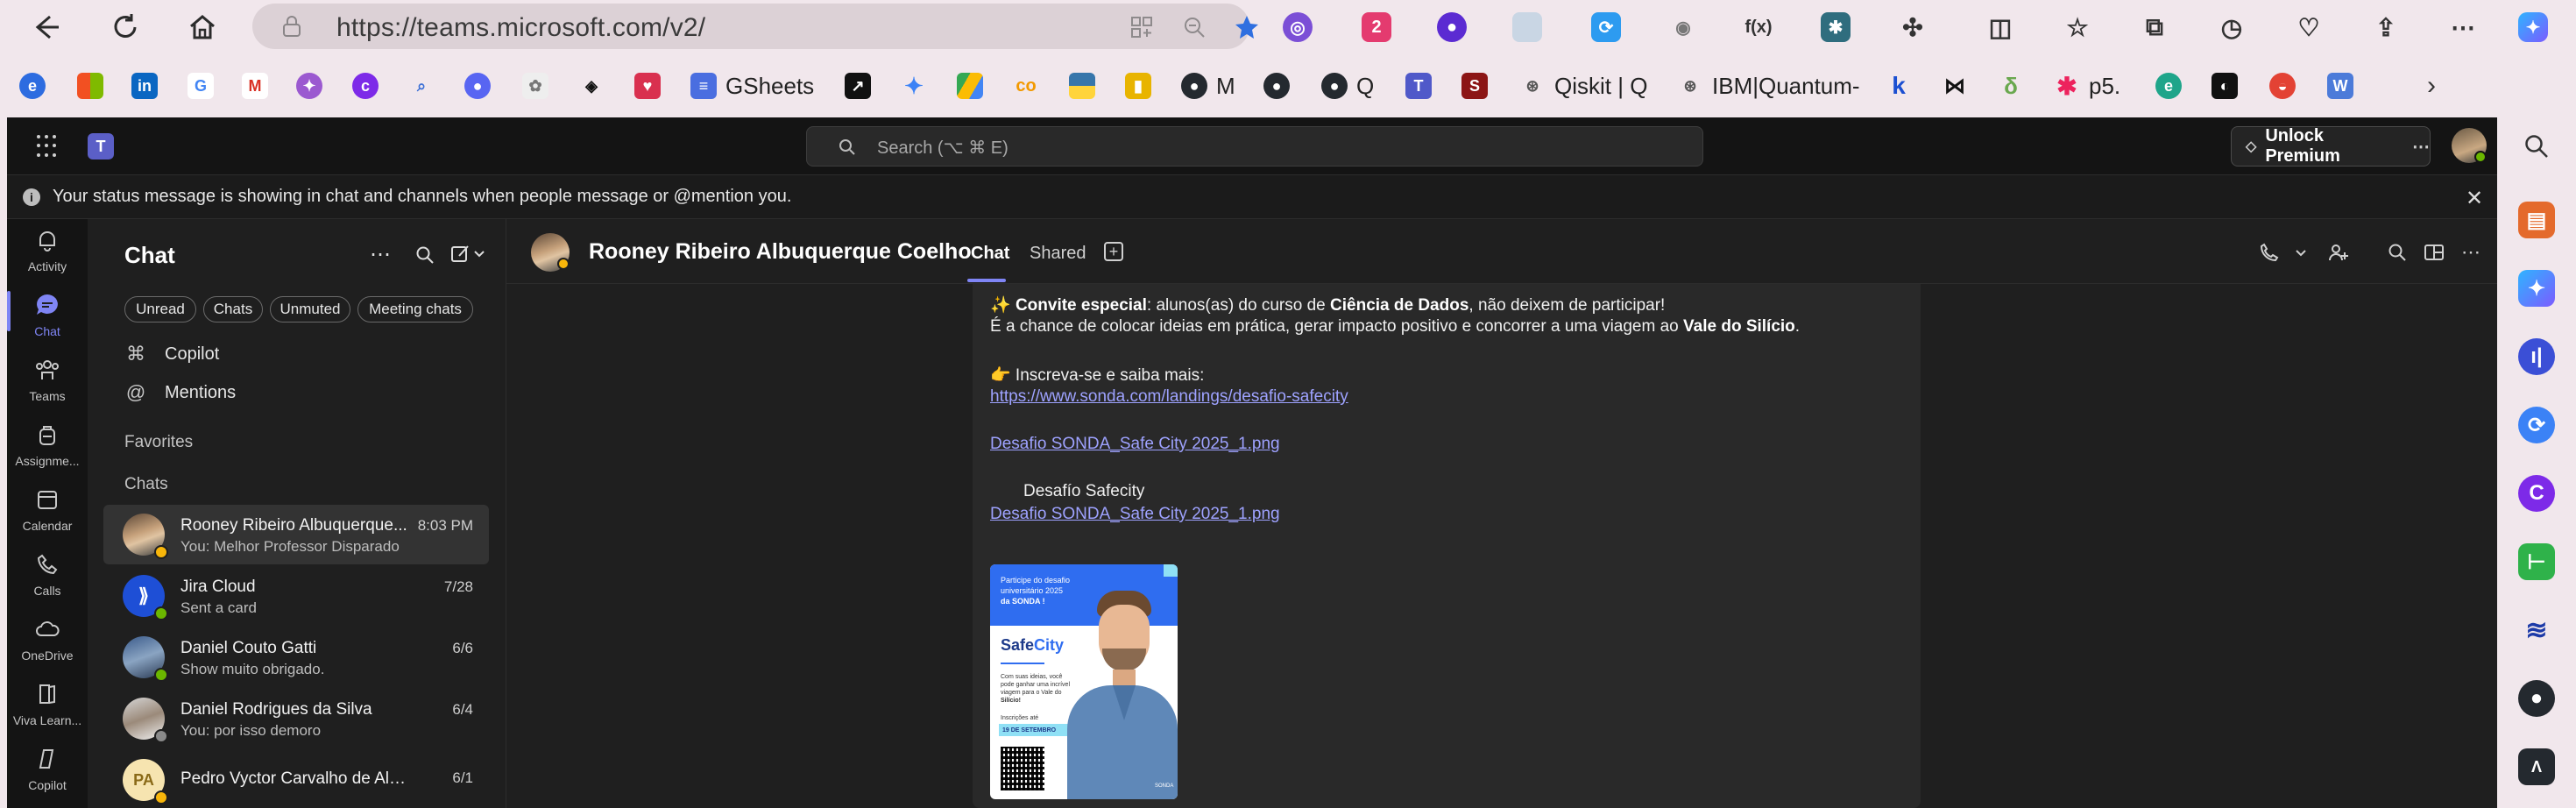  I want to click on app-grid-icon, so click(1142, 27).